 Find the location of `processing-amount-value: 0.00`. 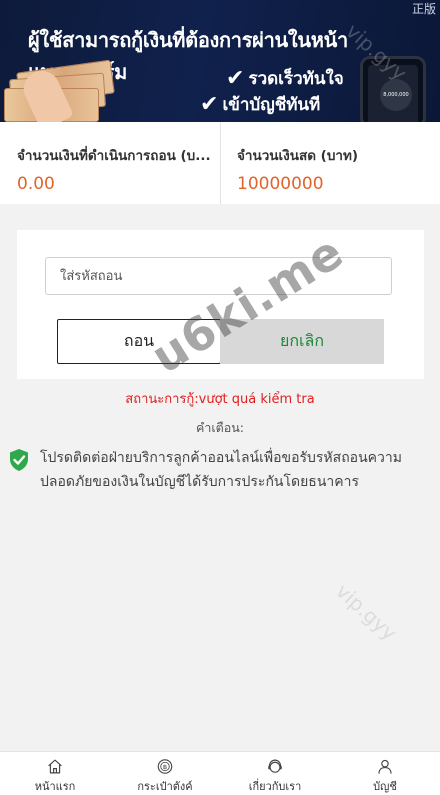

processing-amount-value: 0.00 is located at coordinates (36, 184).